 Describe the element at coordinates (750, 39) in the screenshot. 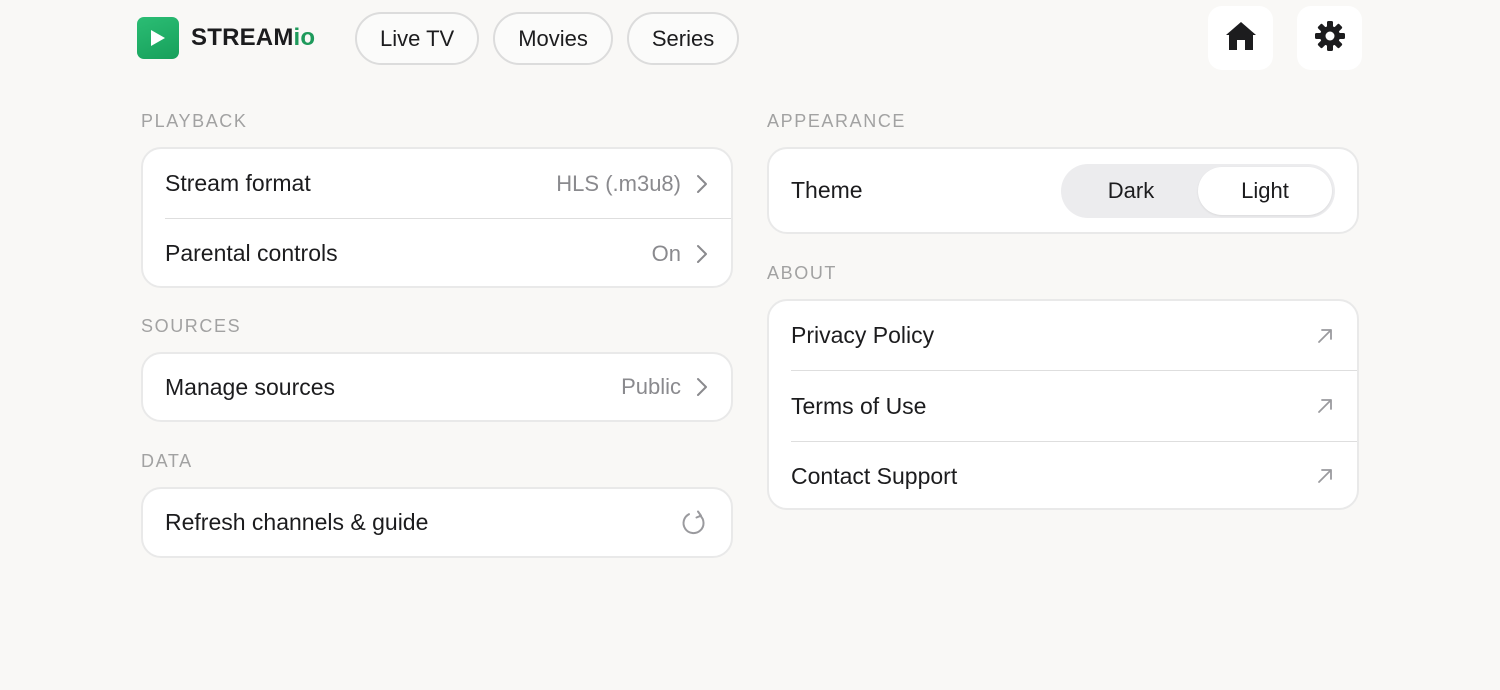

I see `top-bar: STREAMio Live TV Movies Series` at that location.